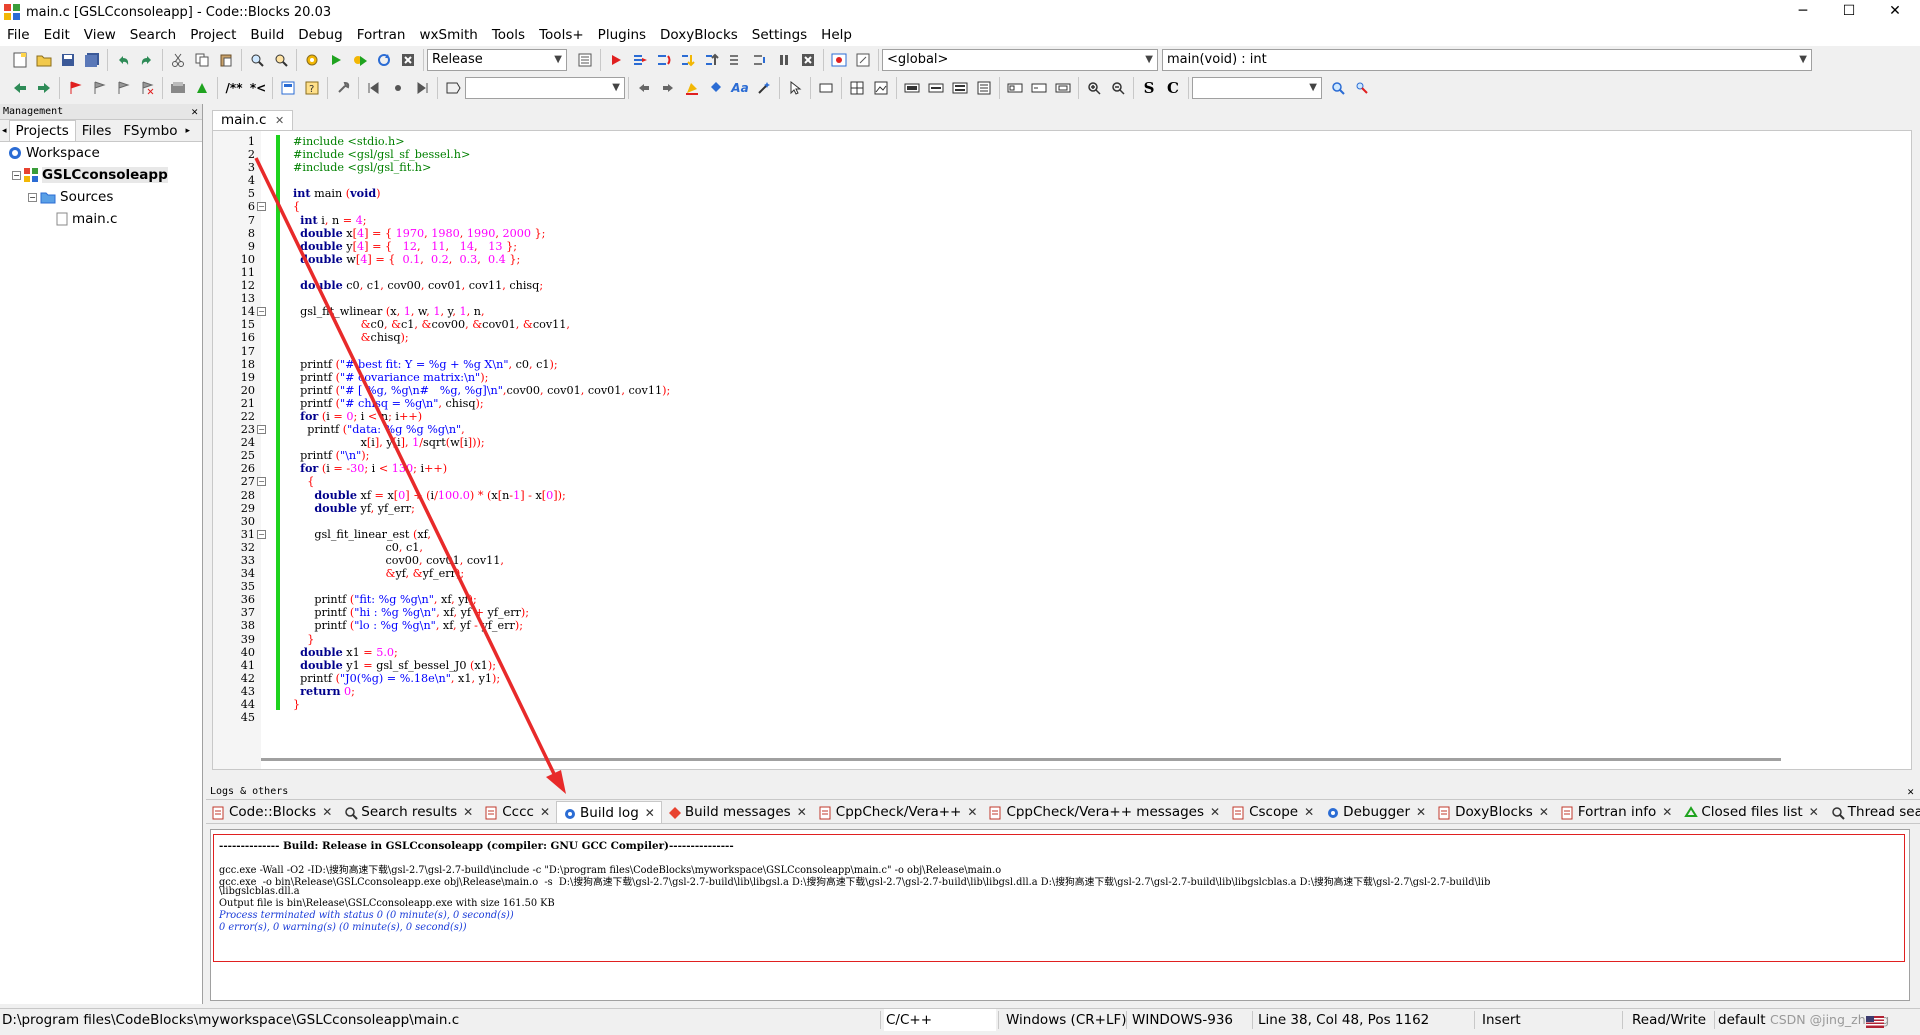 Image resolution: width=1920 pixels, height=1035 pixels. What do you see at coordinates (497, 60) in the screenshot?
I see `build-target-select: Release ▼` at bounding box center [497, 60].